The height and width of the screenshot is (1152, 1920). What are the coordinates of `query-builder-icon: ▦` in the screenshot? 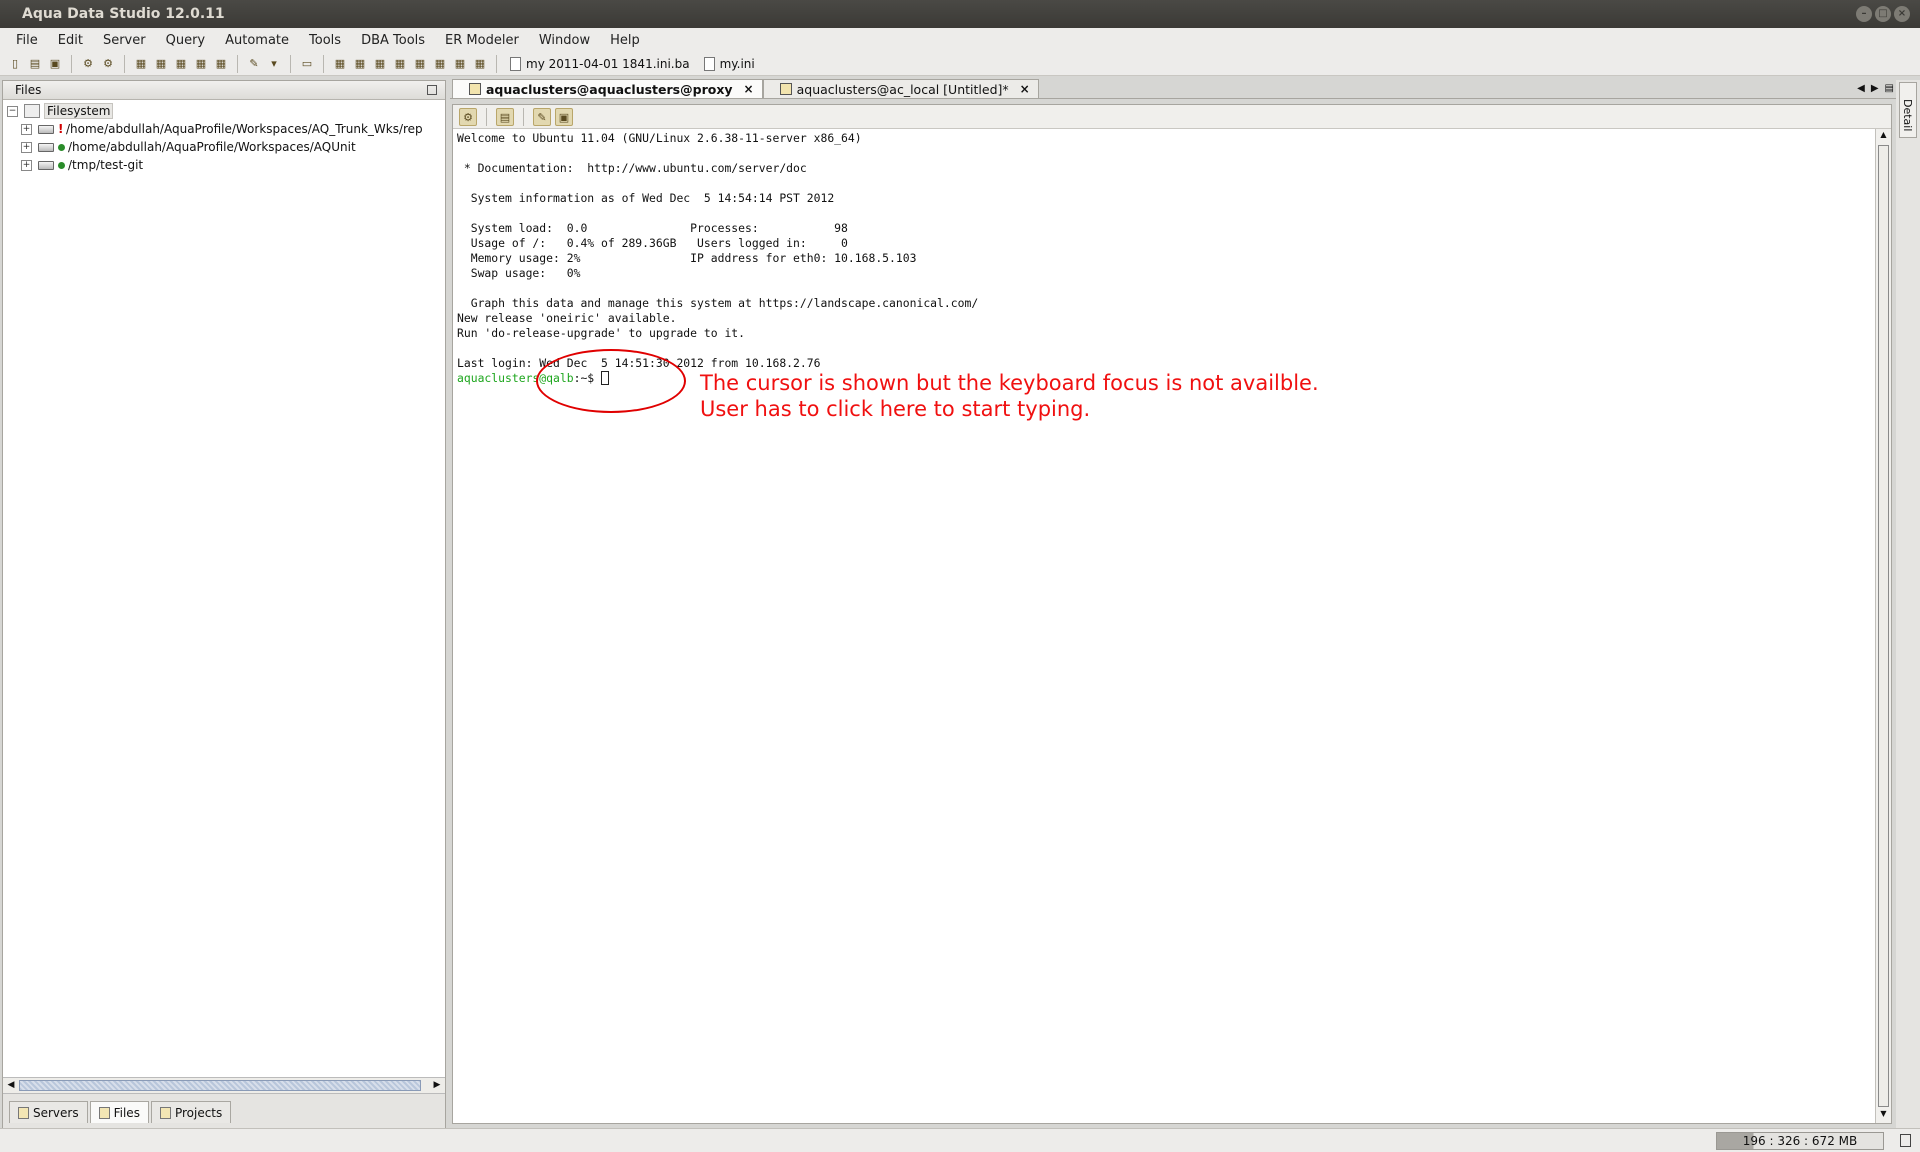 It's located at (181, 64).